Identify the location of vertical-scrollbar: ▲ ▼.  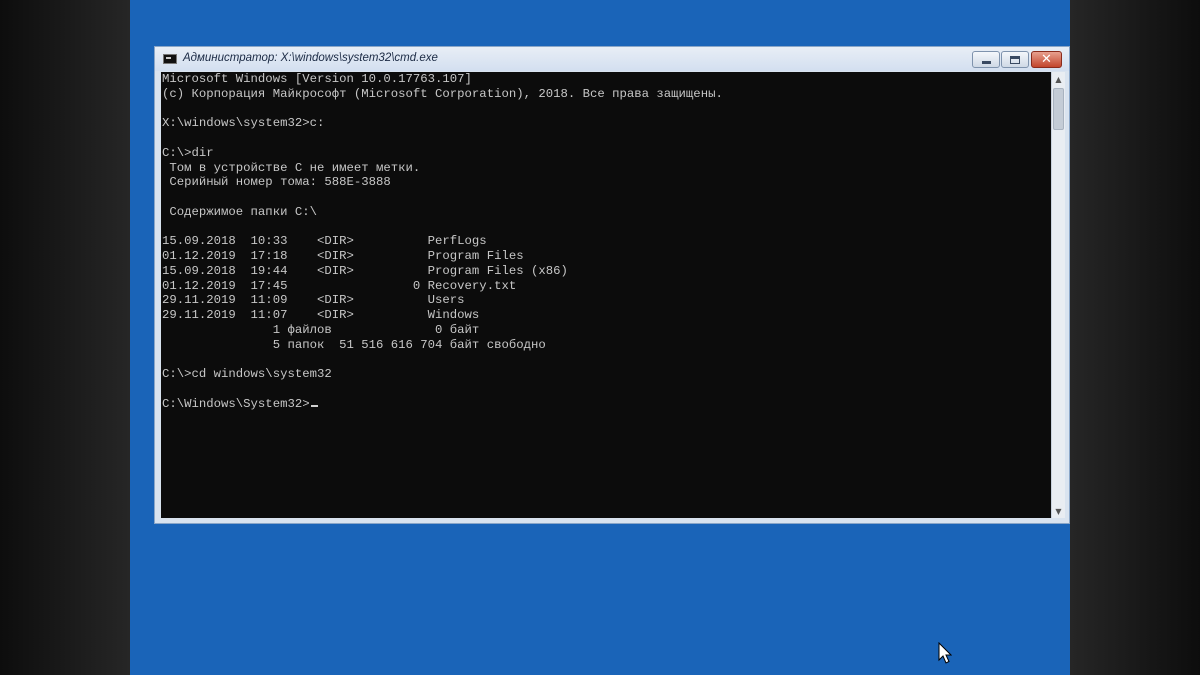
(1058, 295).